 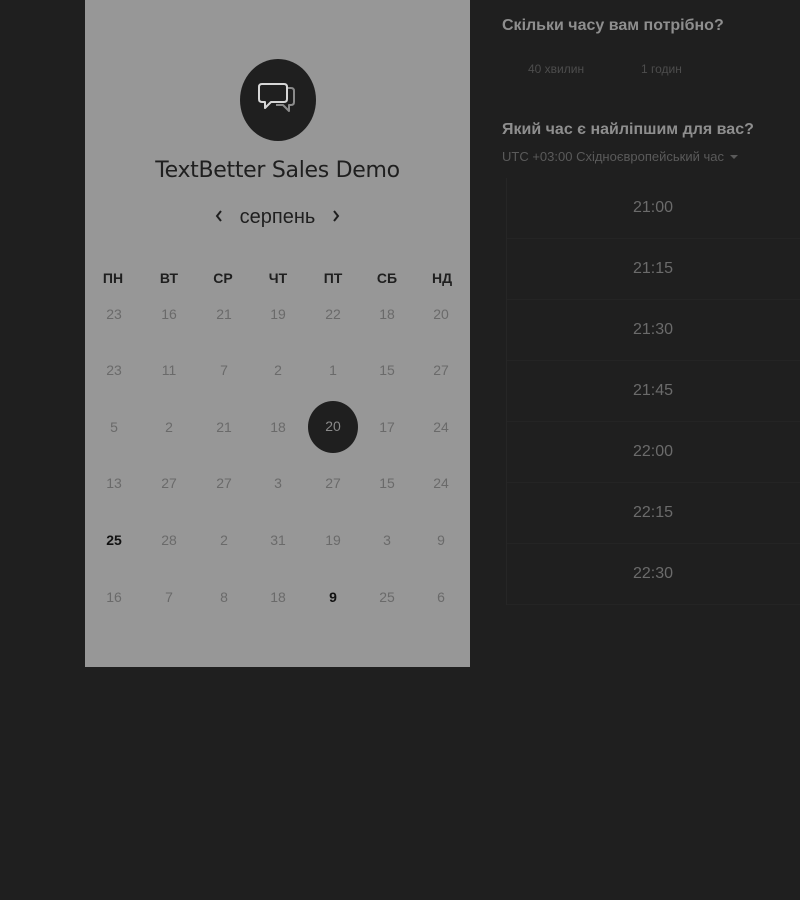 I want to click on duration-question: Скільки часу вам потрібно?, so click(x=613, y=25).